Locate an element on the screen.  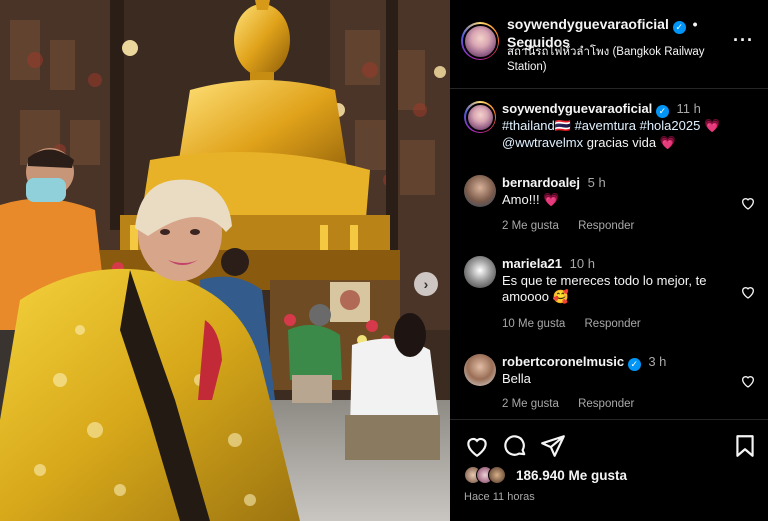
comment-meta: 10 Me gusta Responder is located at coordinates (579, 324).